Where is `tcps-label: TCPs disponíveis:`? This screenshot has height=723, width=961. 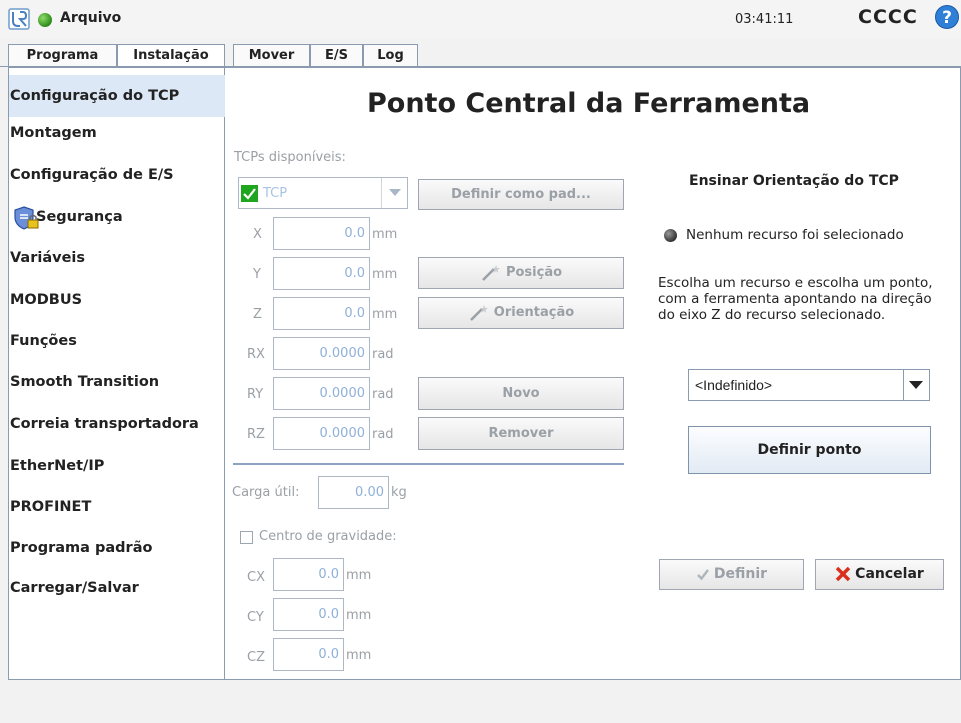 tcps-label: TCPs disponíveis: is located at coordinates (290, 157).